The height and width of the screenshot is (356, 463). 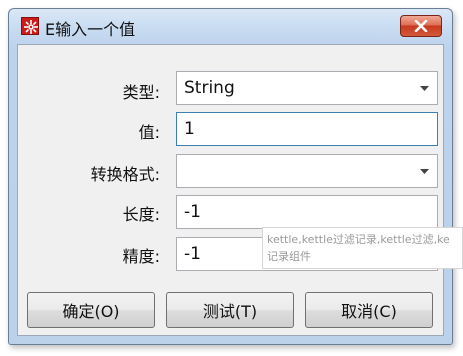 I want to click on type-dropdown-button, so click(x=424, y=88).